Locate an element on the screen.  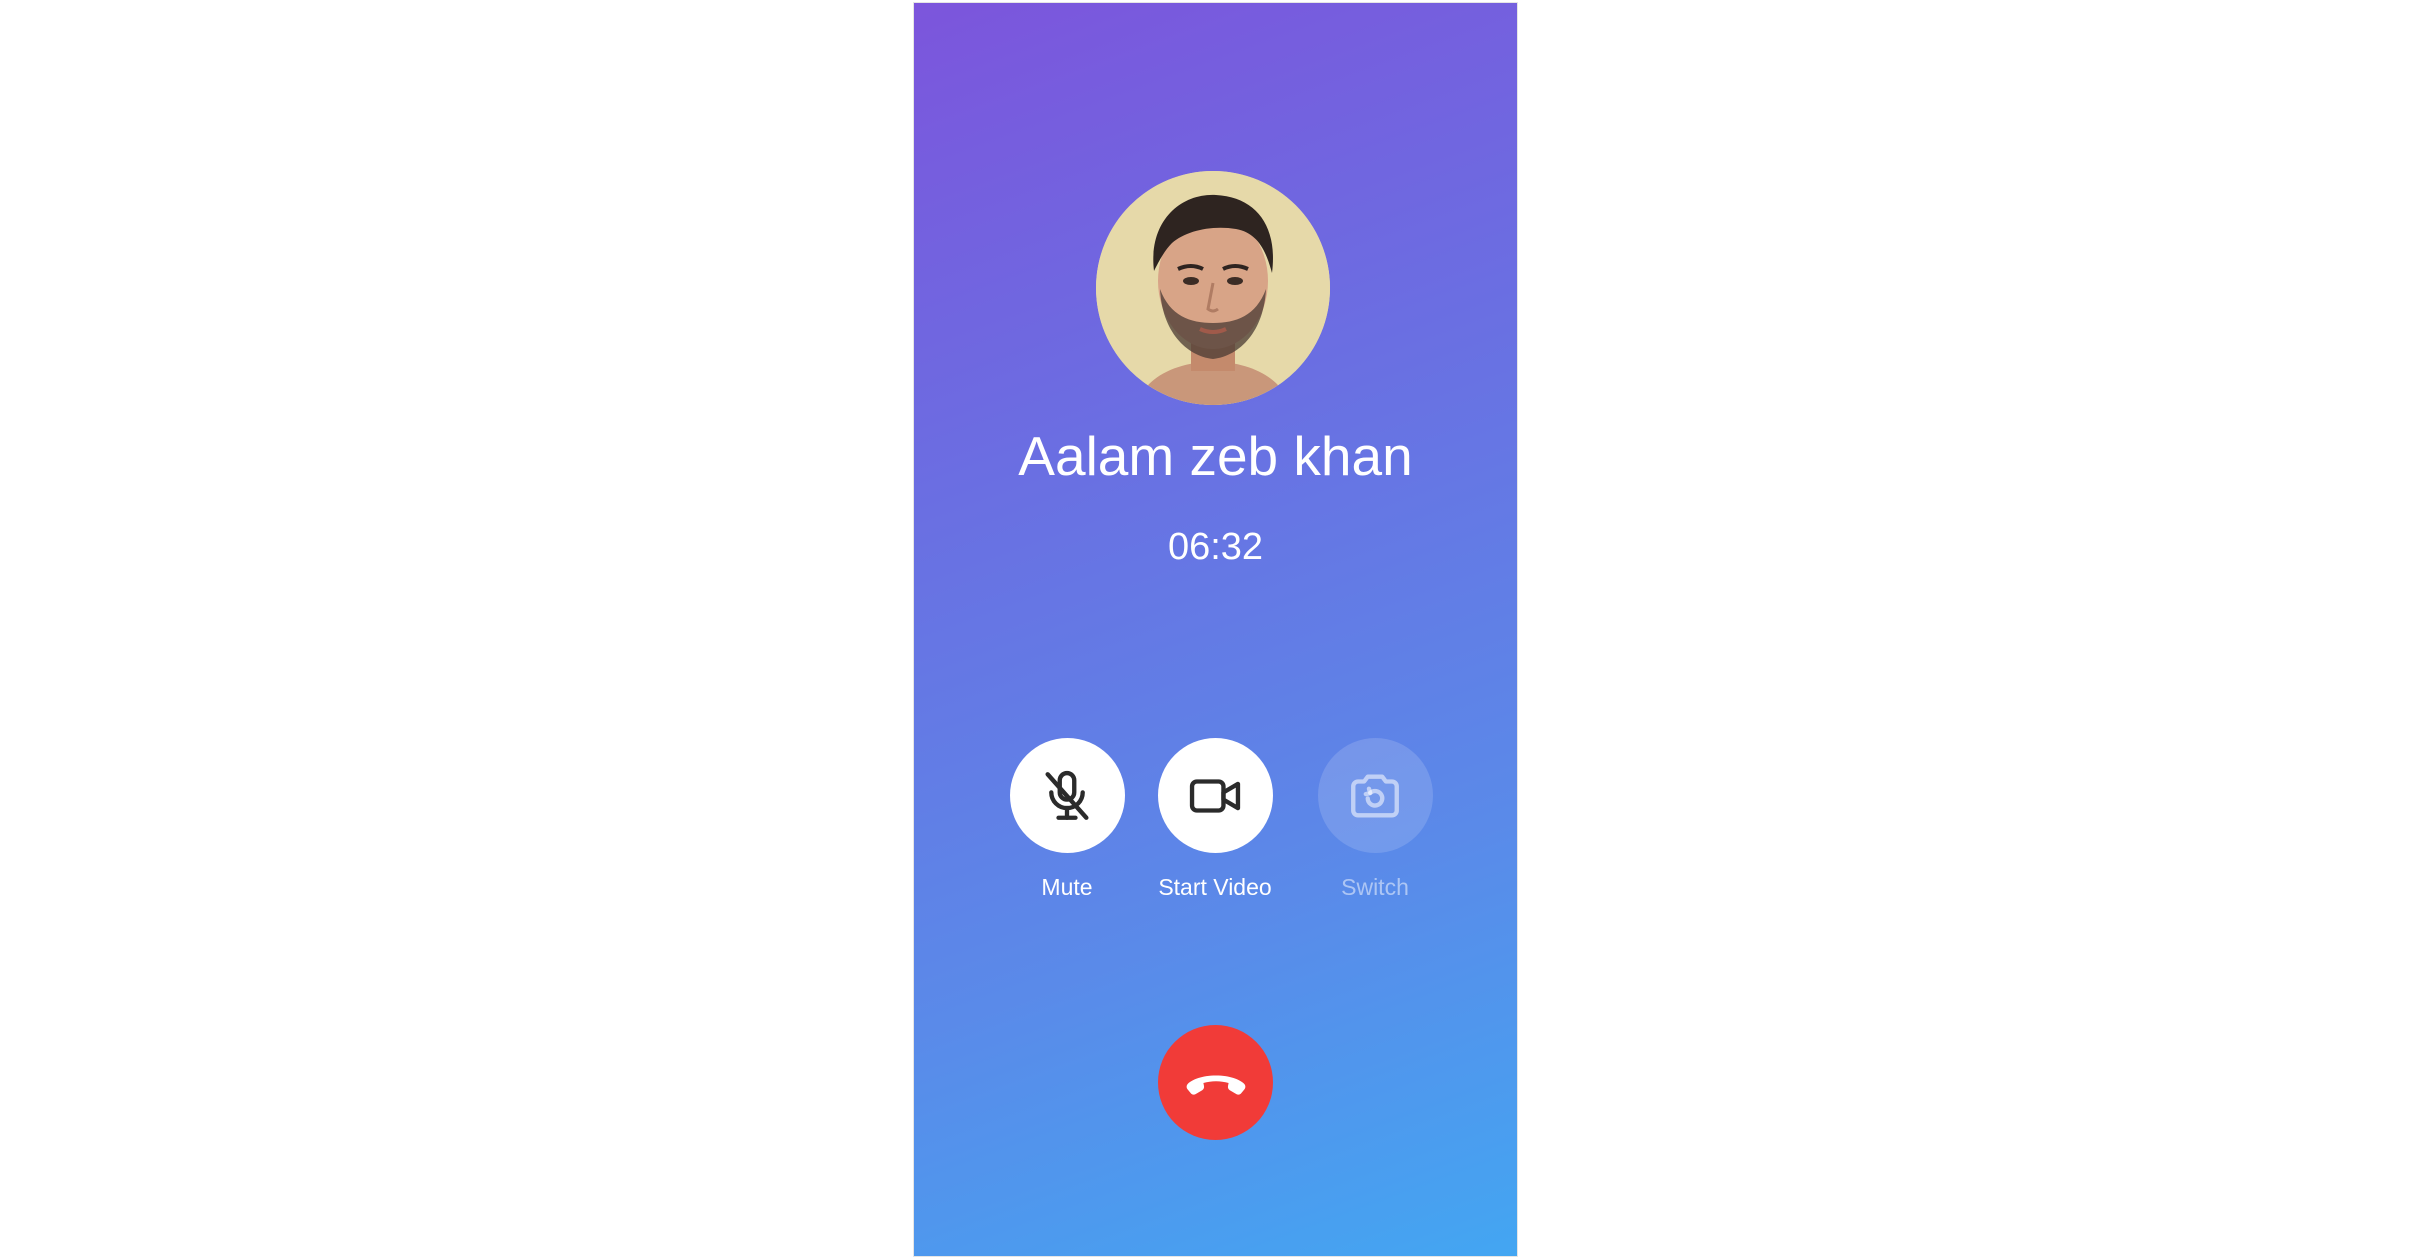
person-avatar-icon is located at coordinates (1213, 288).